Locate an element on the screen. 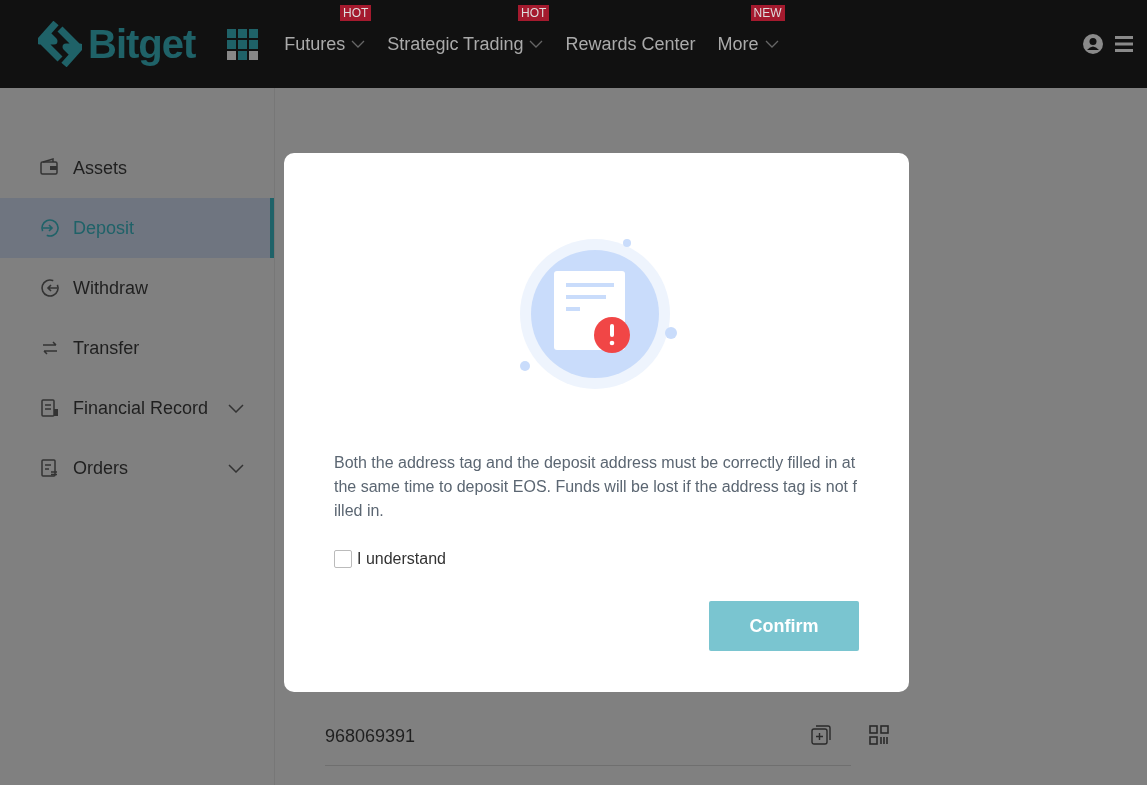 The height and width of the screenshot is (785, 1147). apps-grid-icon is located at coordinates (243, 44).